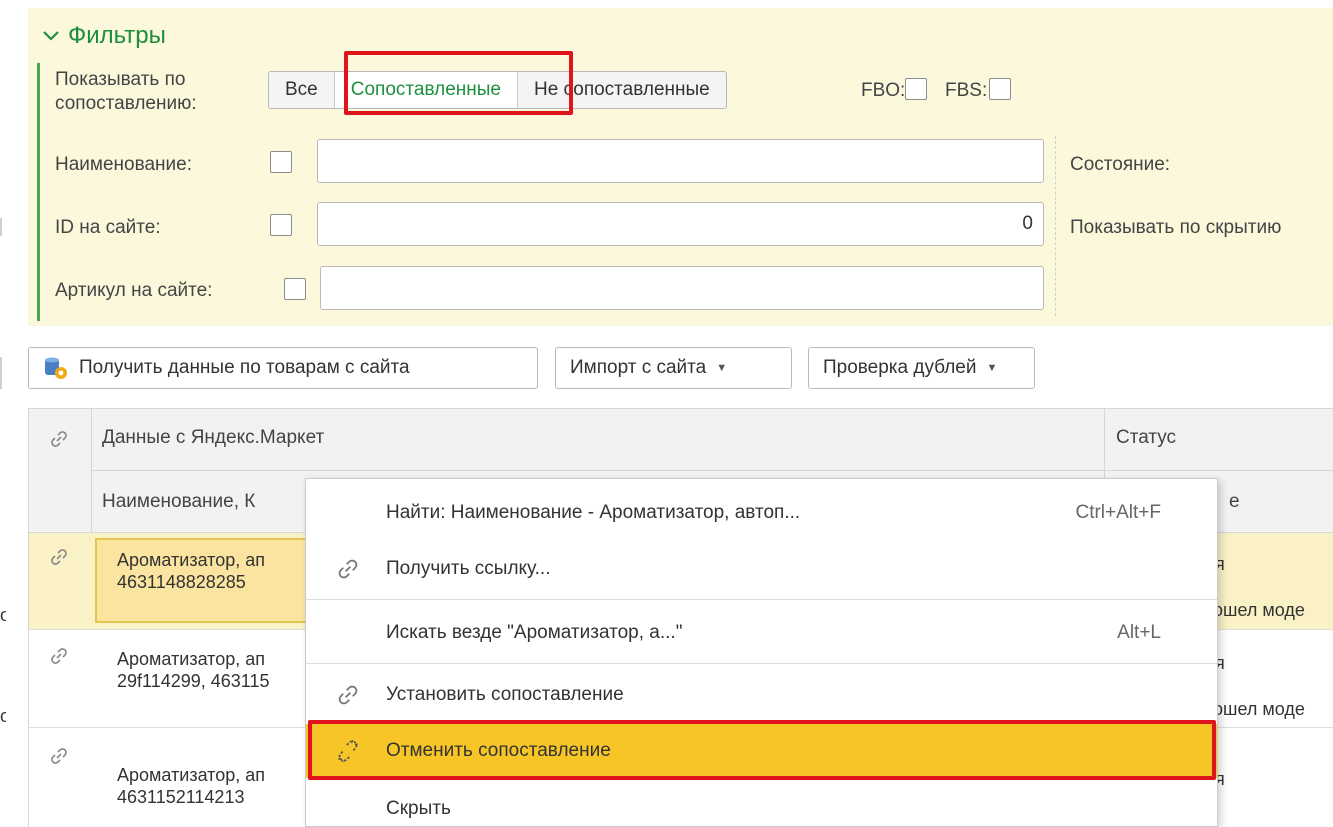 This screenshot has height=827, width=1333. What do you see at coordinates (761, 695) in the screenshot?
I see `menu-item-set-mapping: Установить сопоставление` at bounding box center [761, 695].